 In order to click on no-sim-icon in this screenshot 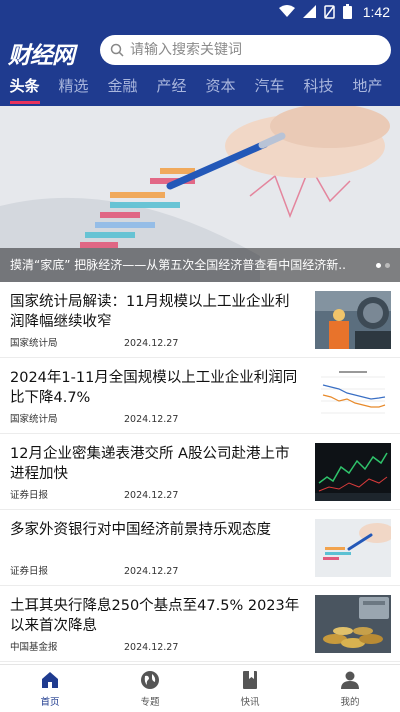, I will do `click(329, 11)`.